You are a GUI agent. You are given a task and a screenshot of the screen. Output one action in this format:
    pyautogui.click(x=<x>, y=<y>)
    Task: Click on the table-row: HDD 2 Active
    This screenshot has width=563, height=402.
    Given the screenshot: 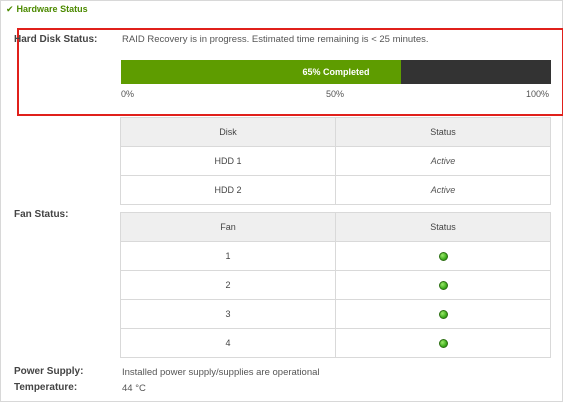 What is the action you would take?
    pyautogui.click(x=335, y=190)
    